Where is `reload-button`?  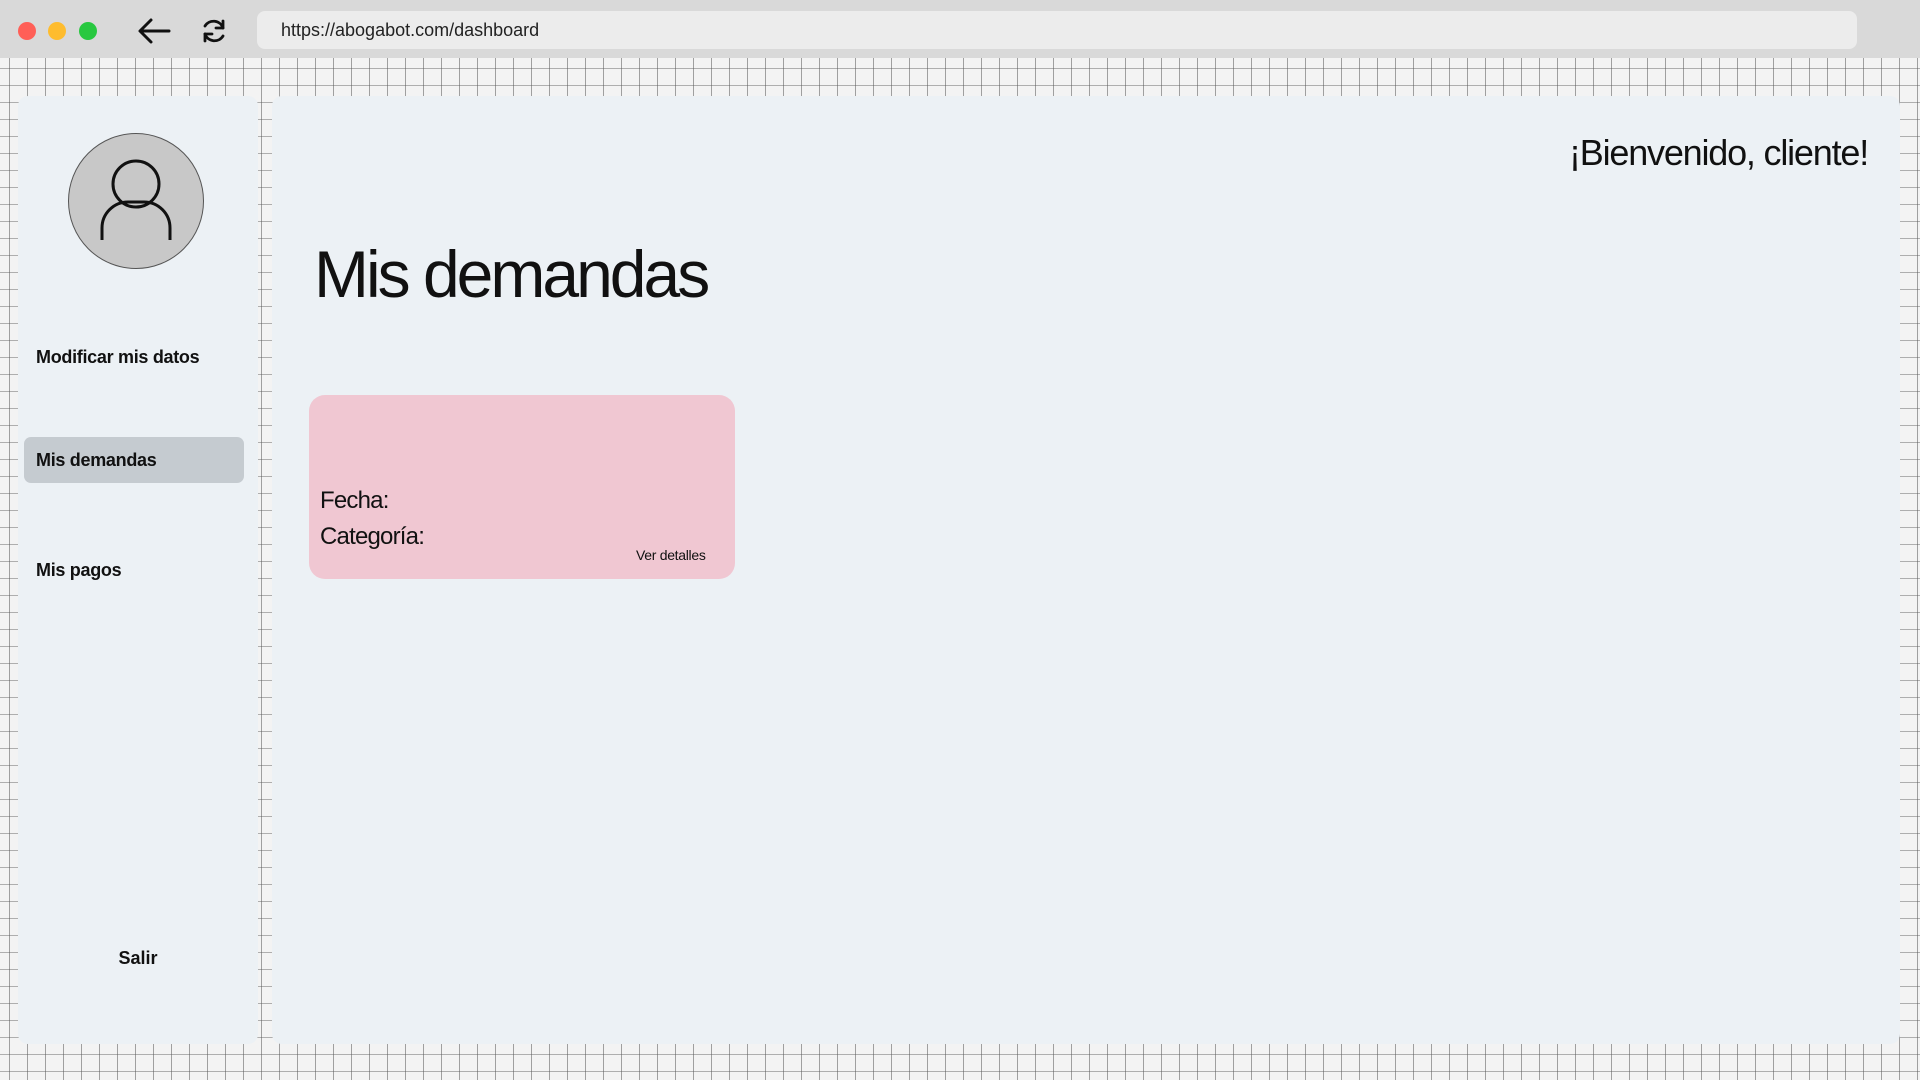
reload-button is located at coordinates (214, 31).